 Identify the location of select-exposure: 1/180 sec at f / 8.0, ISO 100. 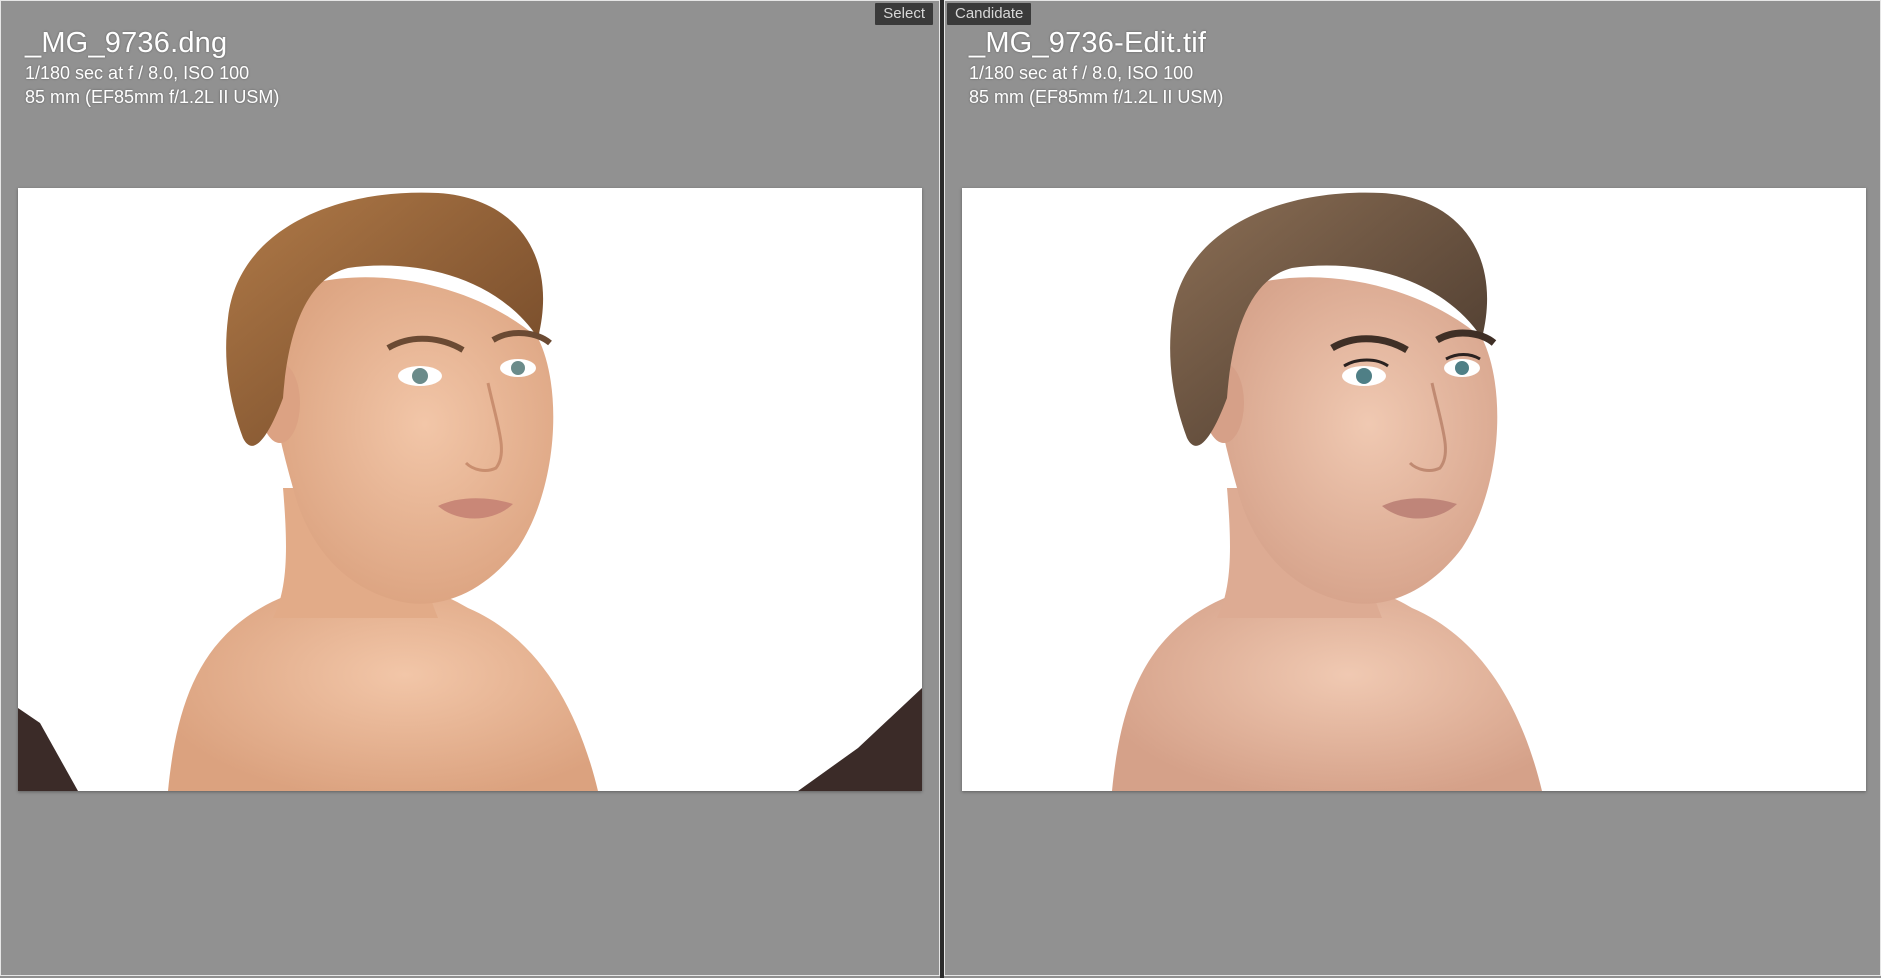
(137, 73).